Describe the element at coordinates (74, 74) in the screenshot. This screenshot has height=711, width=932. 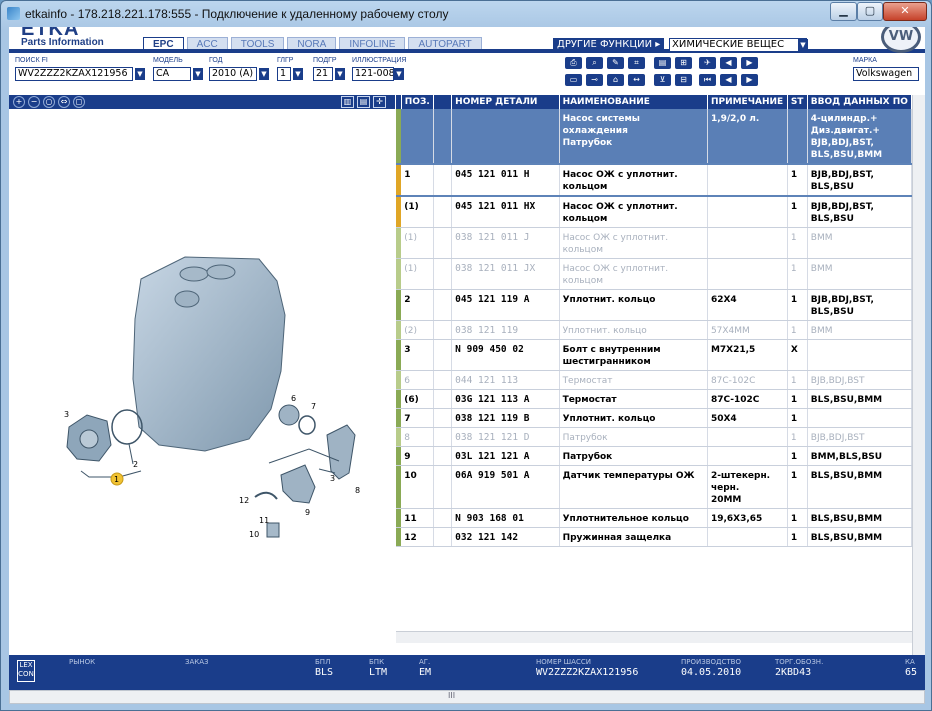
I see `vin-input: WV2ZZZ2KZAX121956` at that location.